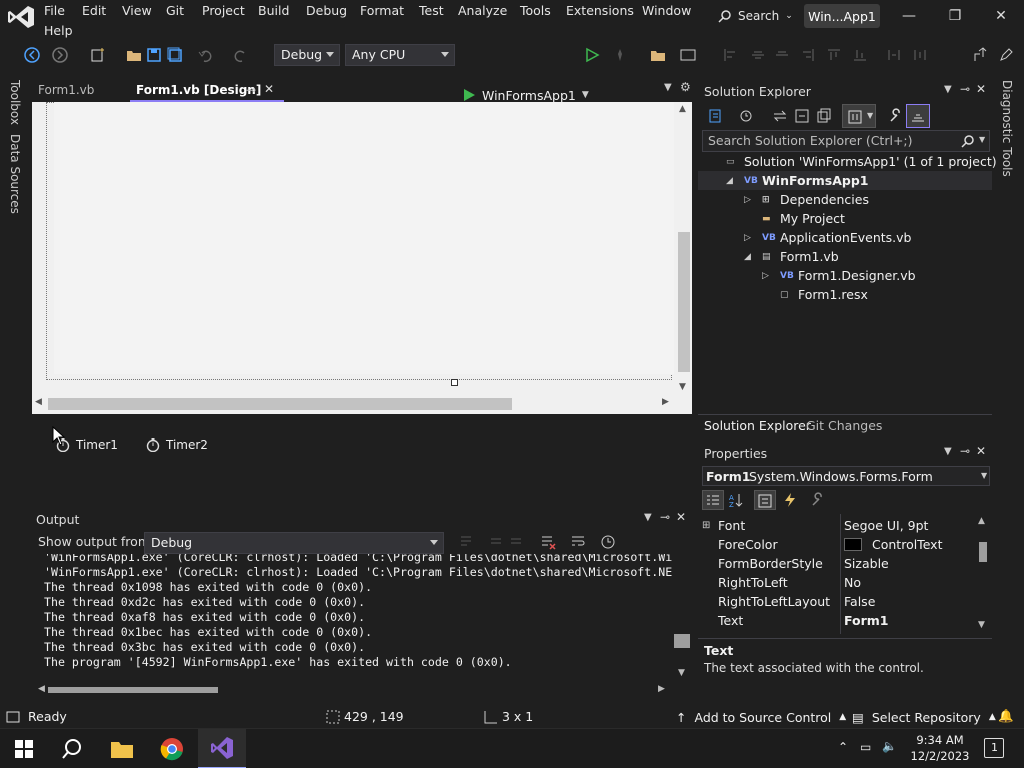  What do you see at coordinates (685, 87) in the screenshot?
I see `settings-icon: ⚙` at bounding box center [685, 87].